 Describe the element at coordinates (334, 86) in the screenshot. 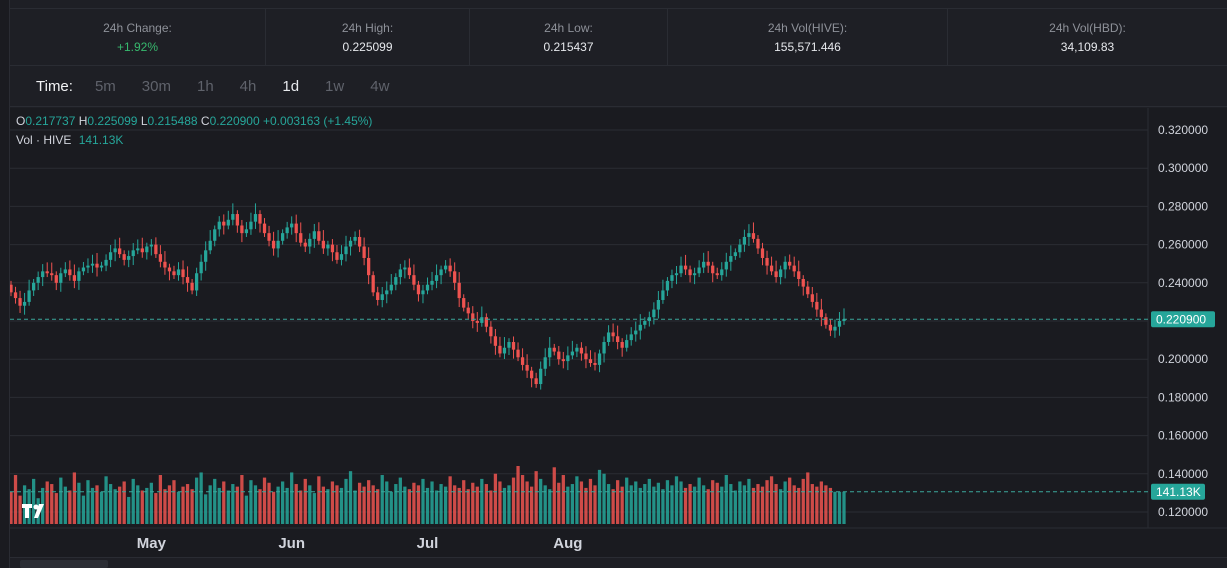

I see `interval-1w: 1w` at that location.